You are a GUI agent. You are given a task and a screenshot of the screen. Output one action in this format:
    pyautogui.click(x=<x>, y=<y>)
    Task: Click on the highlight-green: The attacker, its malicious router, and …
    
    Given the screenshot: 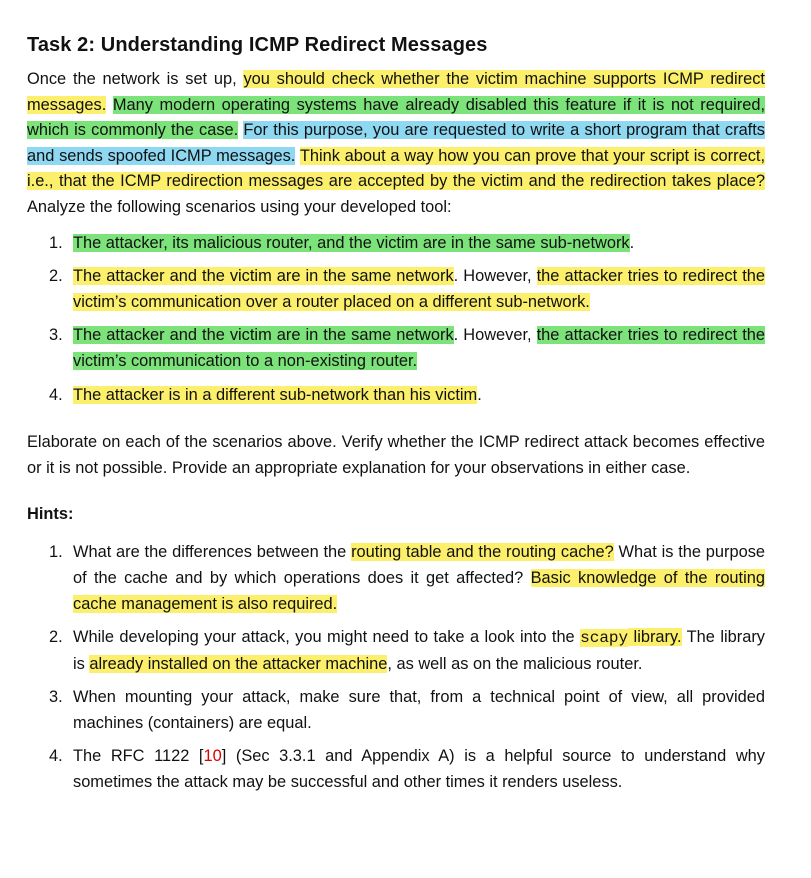 What is the action you would take?
    pyautogui.click(x=351, y=242)
    